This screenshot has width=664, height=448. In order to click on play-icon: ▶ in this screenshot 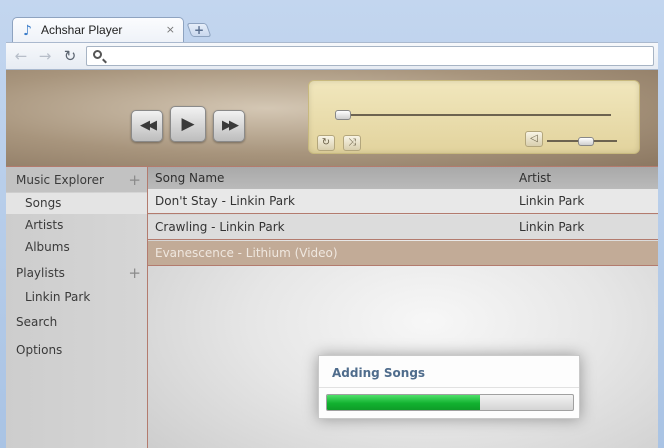, I will do `click(188, 124)`.